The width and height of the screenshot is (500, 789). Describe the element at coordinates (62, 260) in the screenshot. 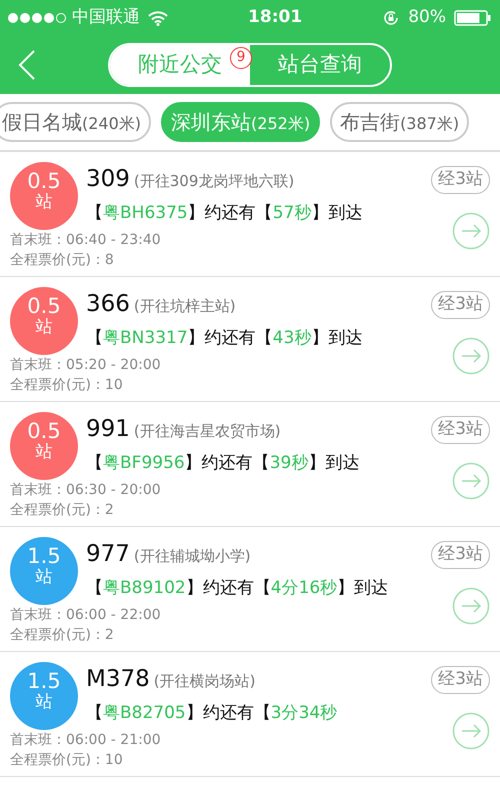

I see `fare-info: 全程票价(元)：8` at that location.